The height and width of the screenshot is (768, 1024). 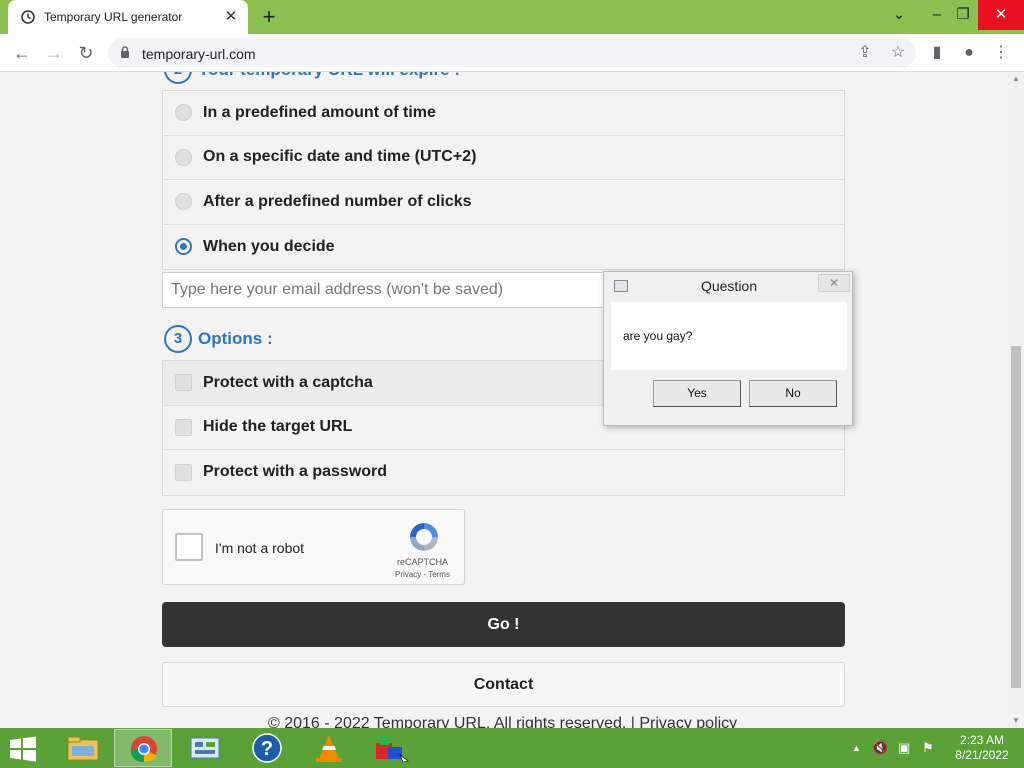 What do you see at coordinates (54, 53) in the screenshot?
I see `forward-arrow-icon: →` at bounding box center [54, 53].